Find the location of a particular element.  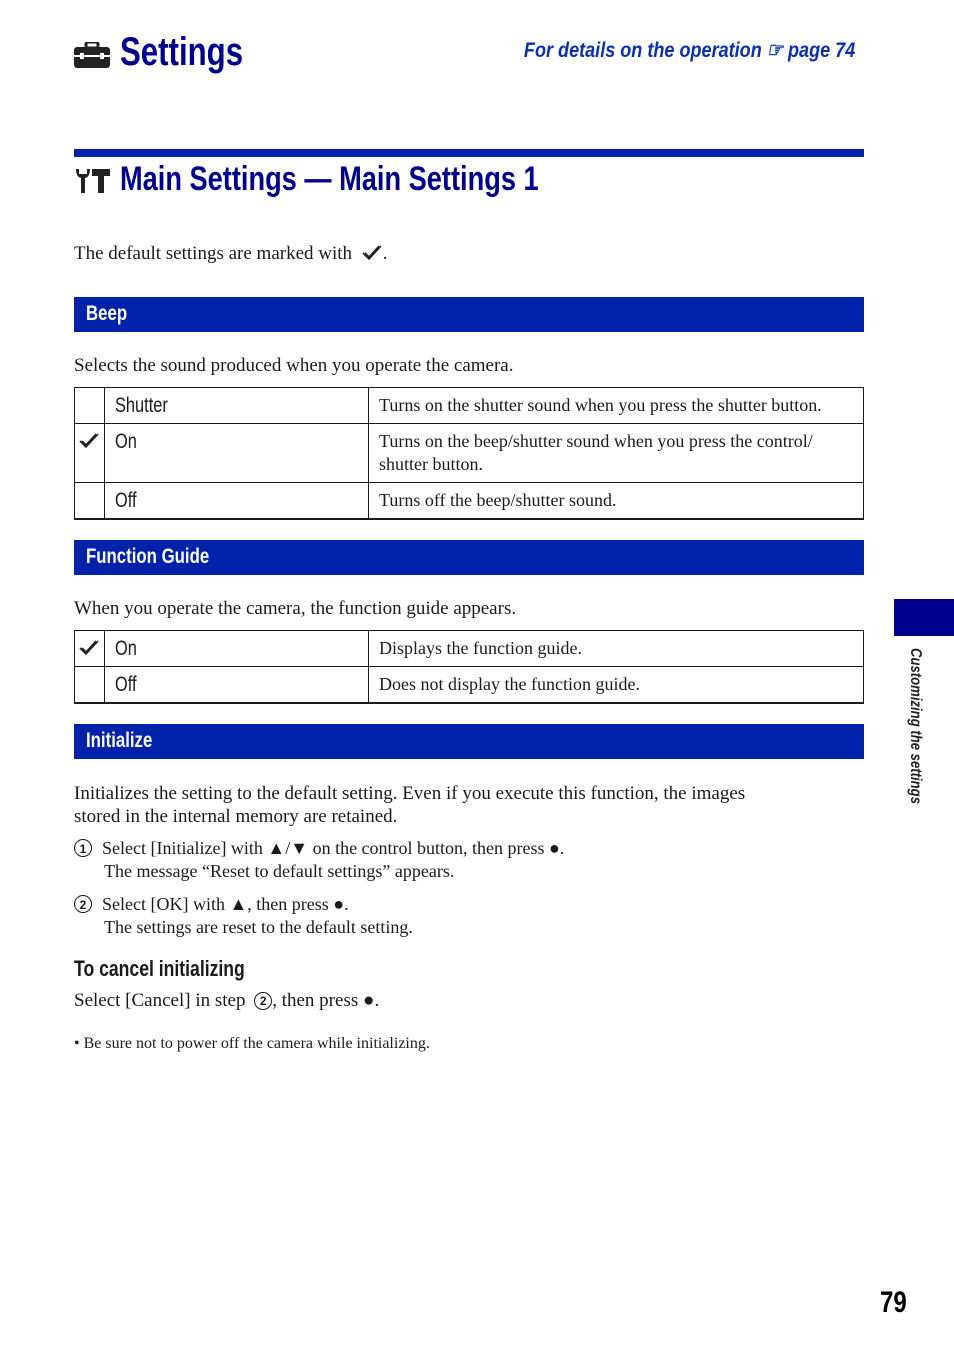

chapter-label-text: Customizing the settings is located at coordinates (915, 726).